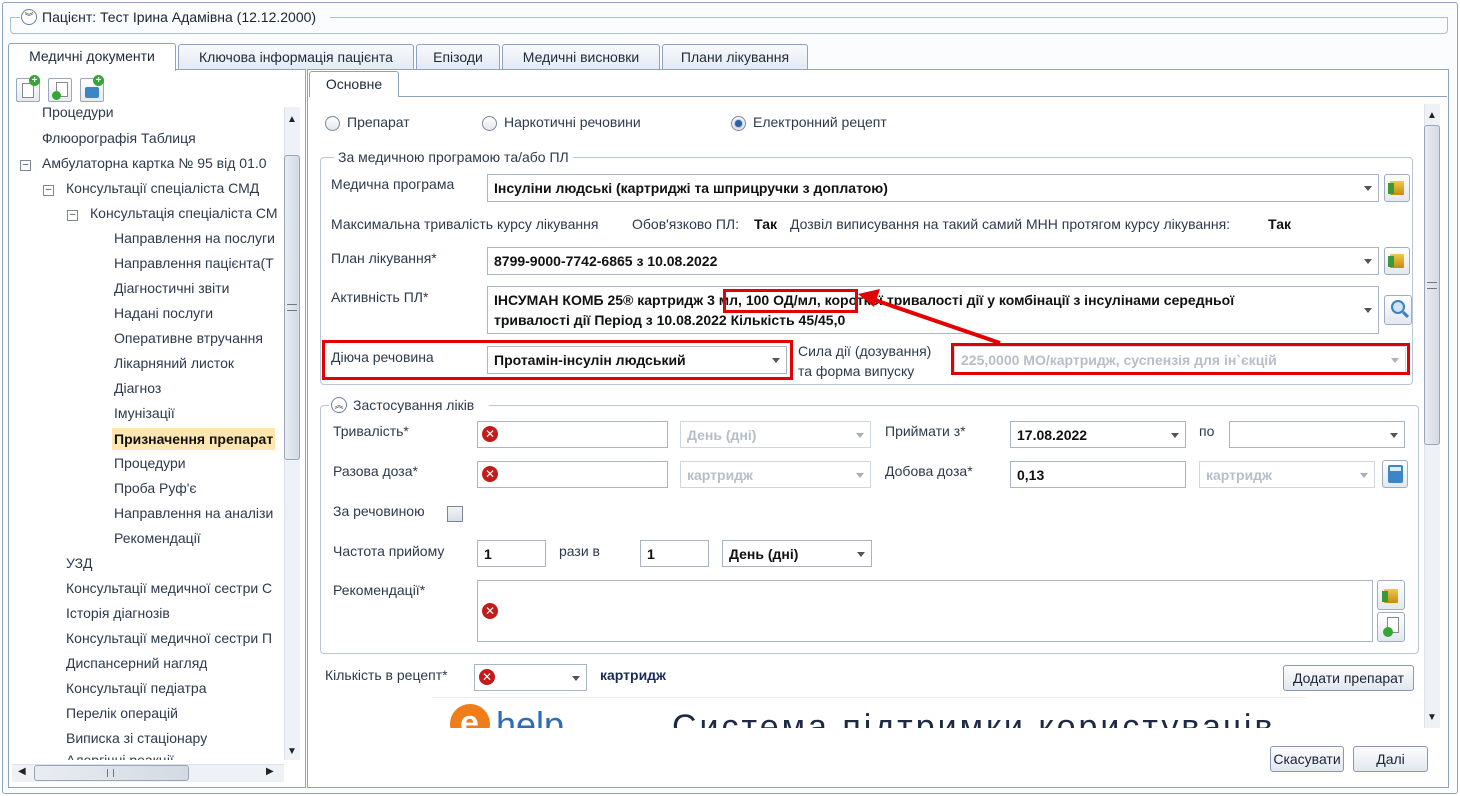  Describe the element at coordinates (188, 338) in the screenshot. I see `tree-item: Оперативне втручання` at that location.